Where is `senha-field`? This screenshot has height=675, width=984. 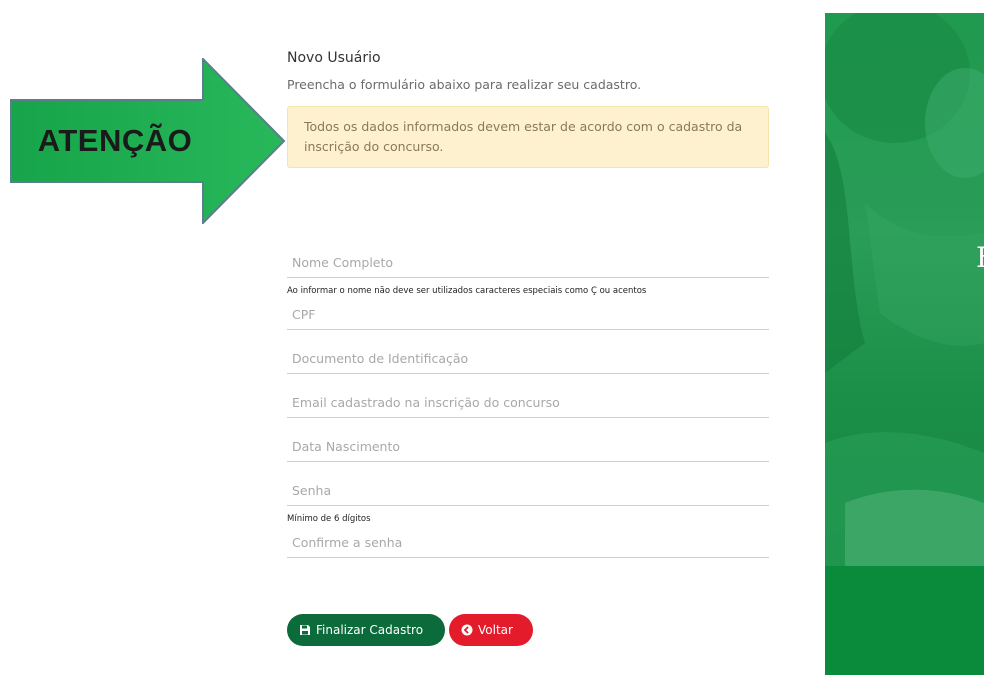 senha-field is located at coordinates (528, 484).